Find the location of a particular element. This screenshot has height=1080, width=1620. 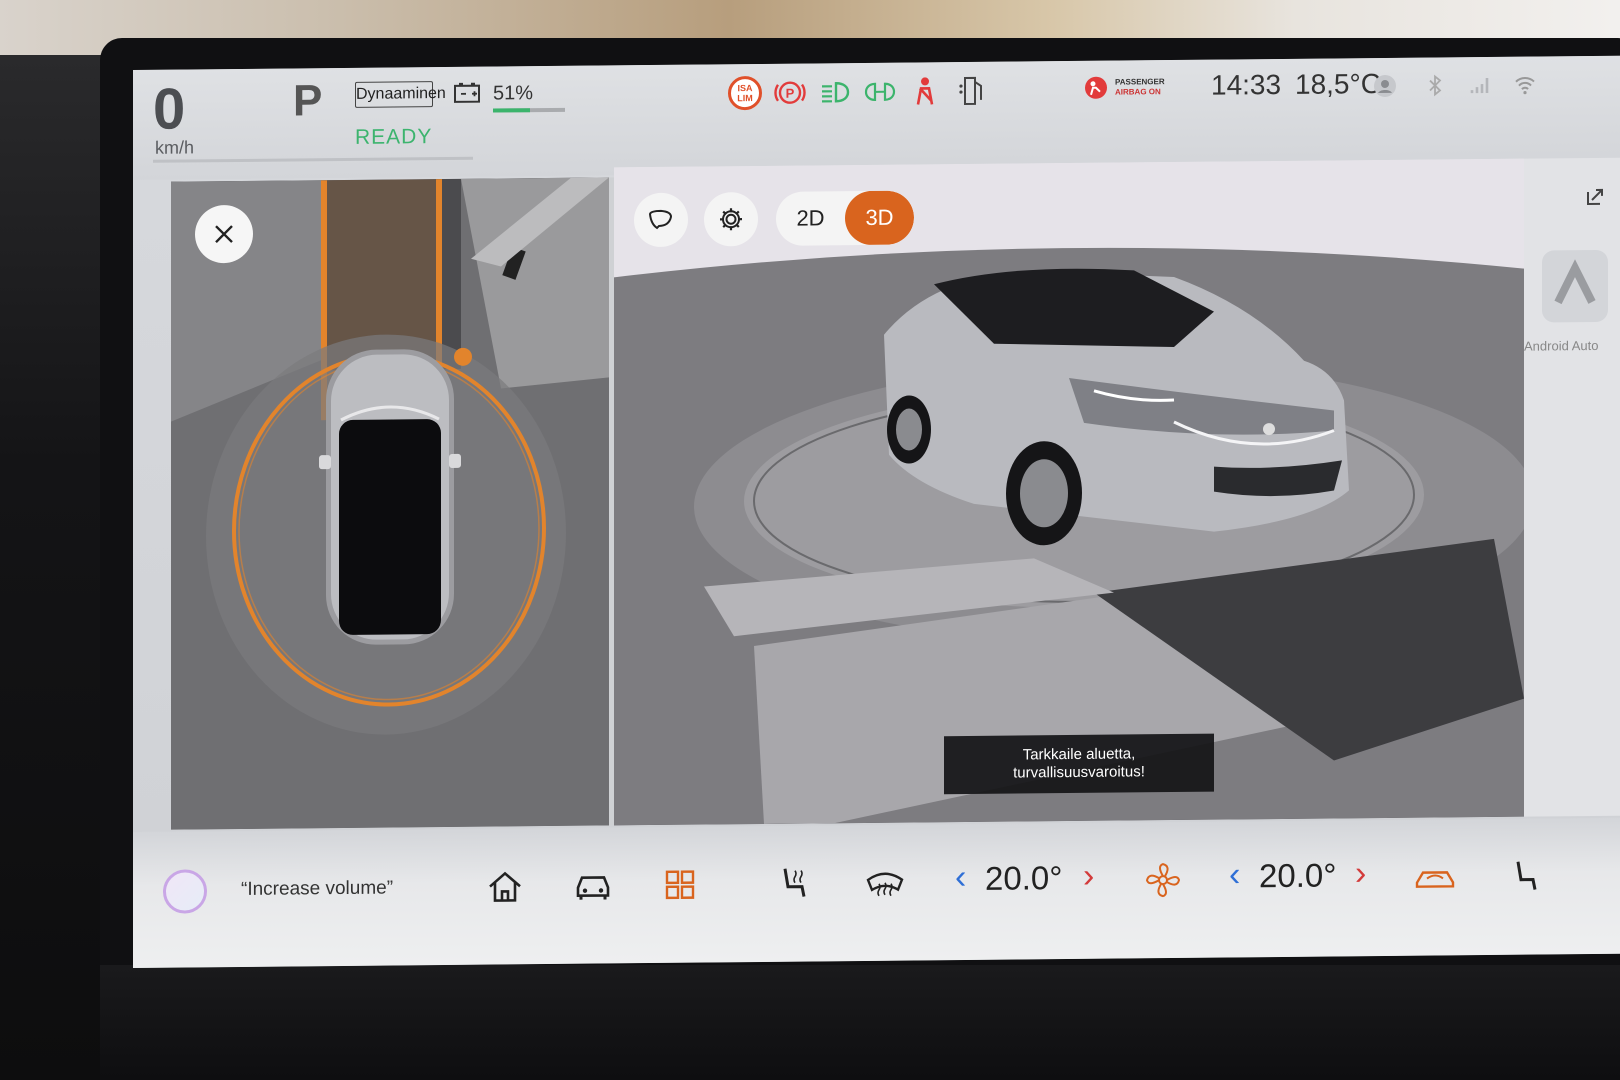

mode-3d-button: 3D is located at coordinates (879, 218).